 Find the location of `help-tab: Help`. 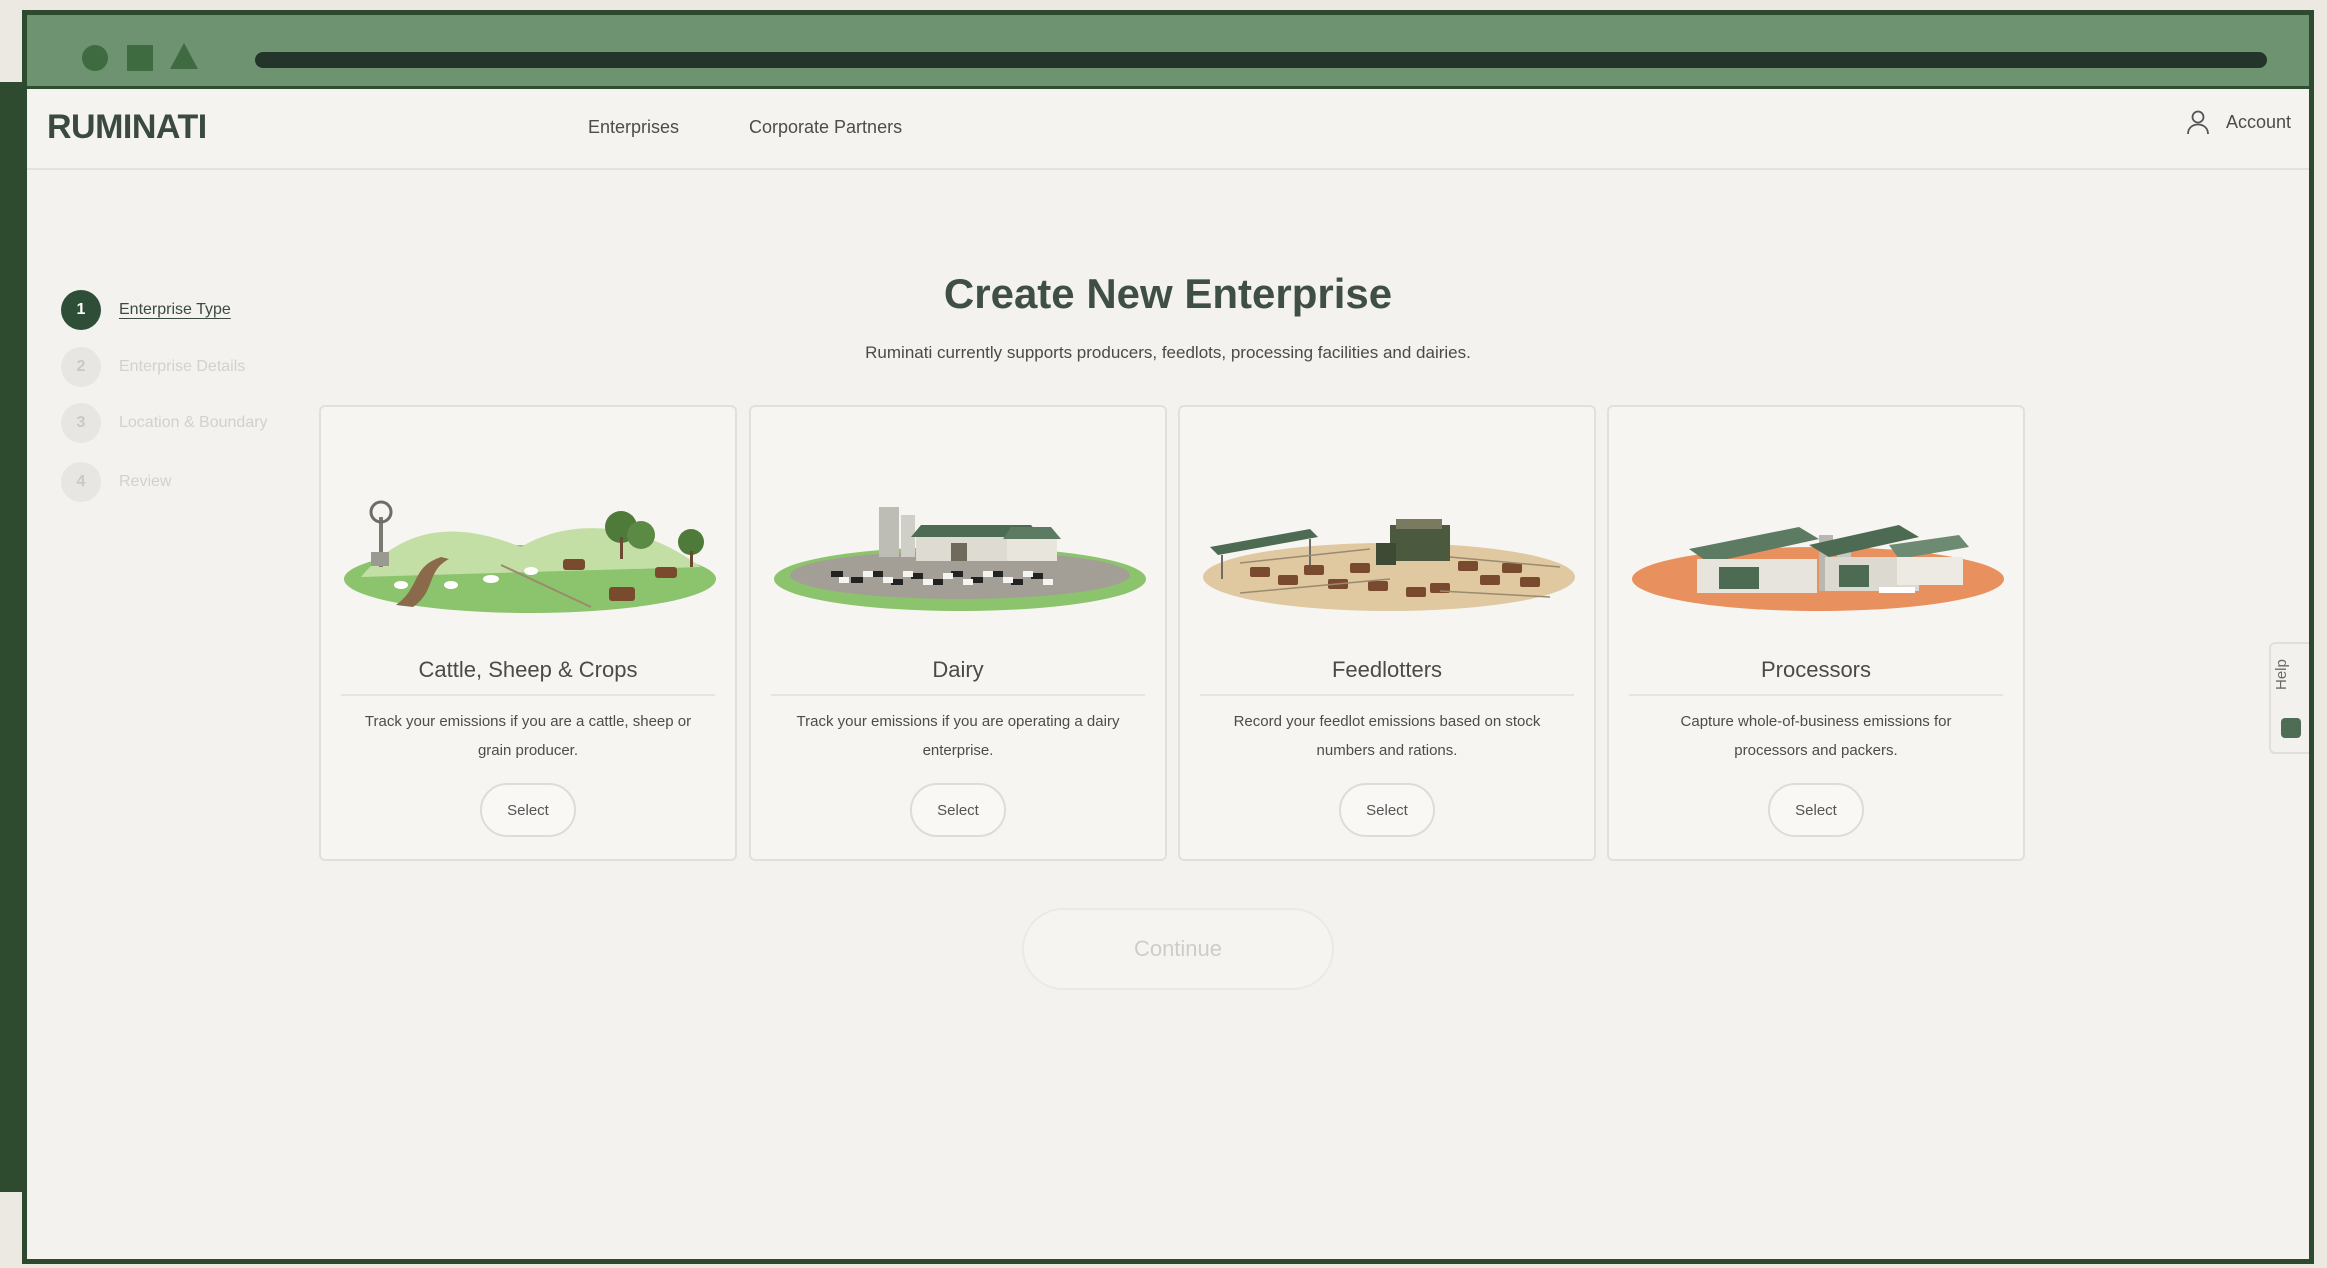

help-tab: Help is located at coordinates (2289, 698).